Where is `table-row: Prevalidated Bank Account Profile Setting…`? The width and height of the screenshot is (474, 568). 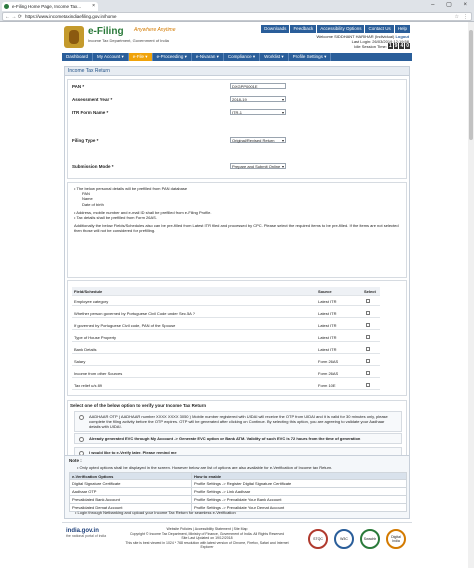
table-row: Prevalidated Bank Account Profile Setting… is located at coordinates (238, 500).